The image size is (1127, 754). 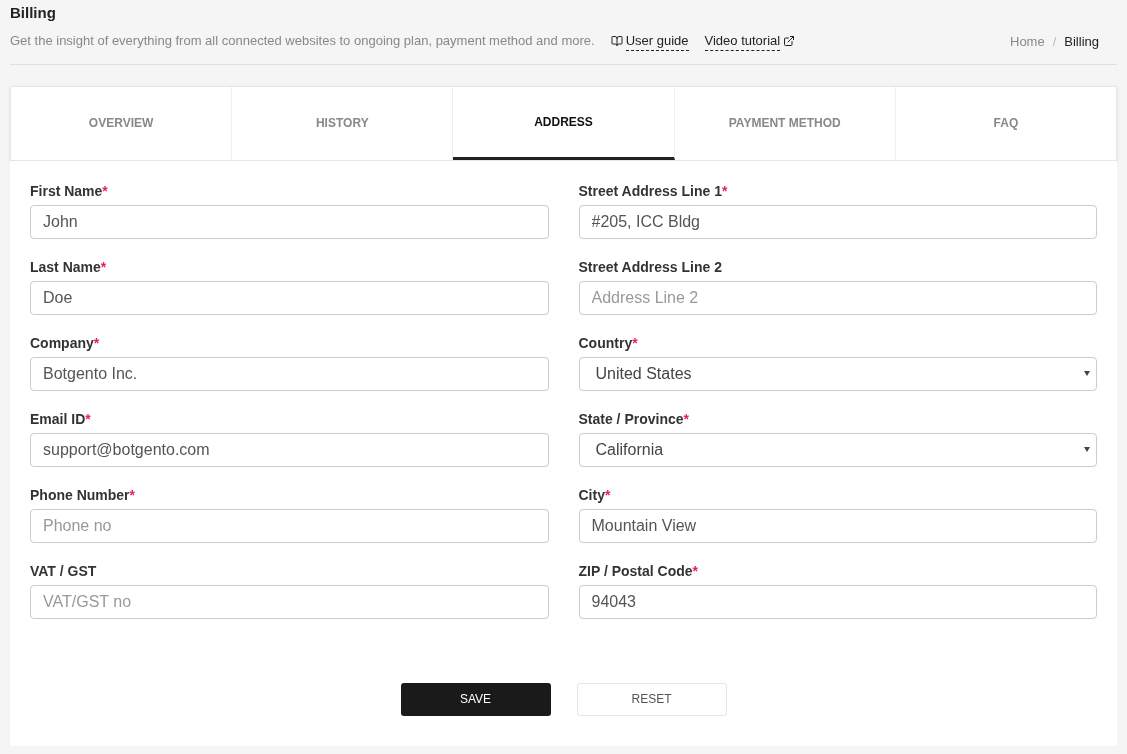 I want to click on user-guide-link: User guide, so click(x=649, y=40).